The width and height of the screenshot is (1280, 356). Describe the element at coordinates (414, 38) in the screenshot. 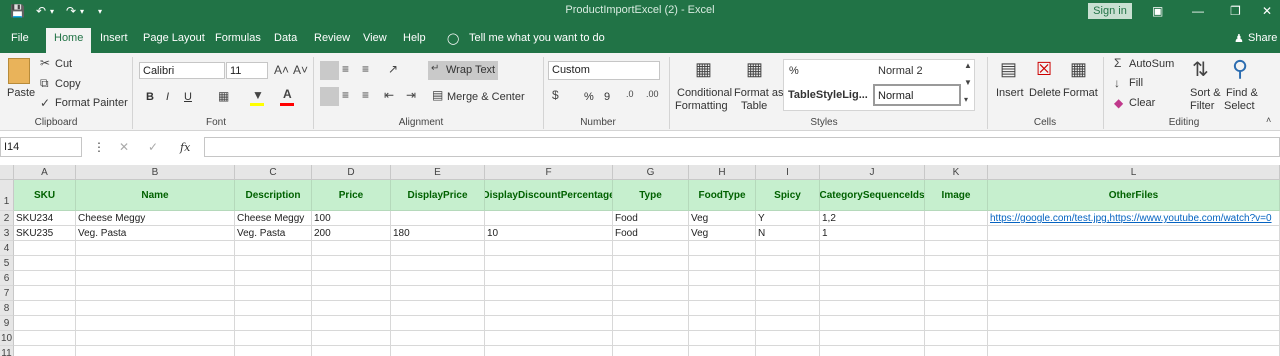

I see `tab-help: Help` at that location.